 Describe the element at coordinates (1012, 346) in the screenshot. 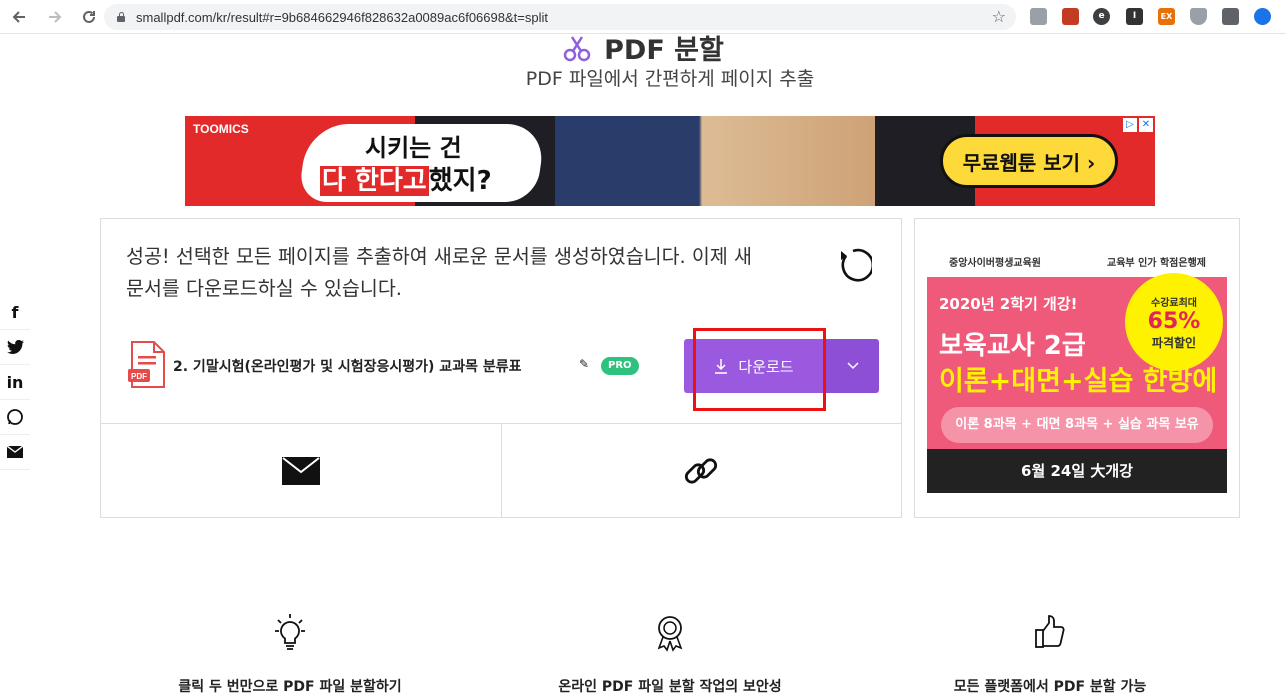

I see `side-ad-headline1: 보육교사 2급` at that location.